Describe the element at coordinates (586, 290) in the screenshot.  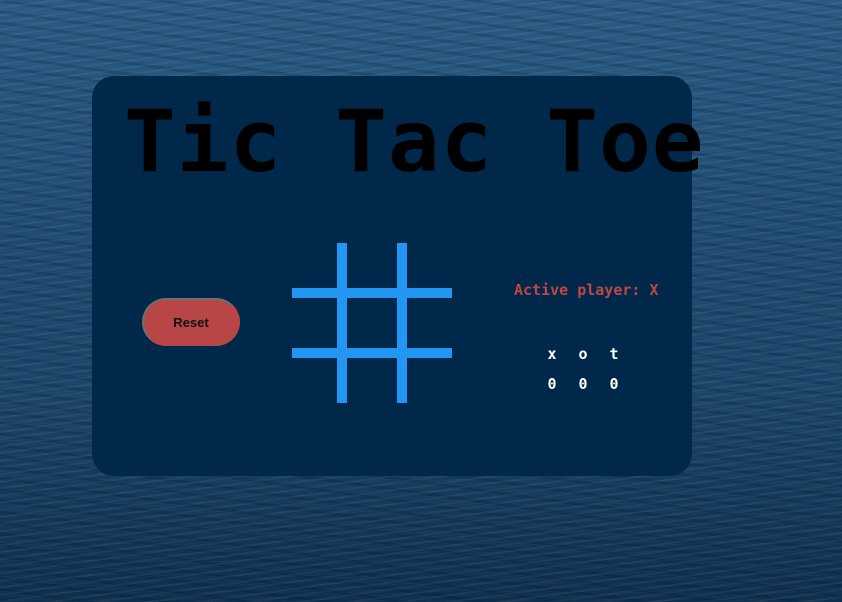
I see `active-player-status: Active player: X` at that location.